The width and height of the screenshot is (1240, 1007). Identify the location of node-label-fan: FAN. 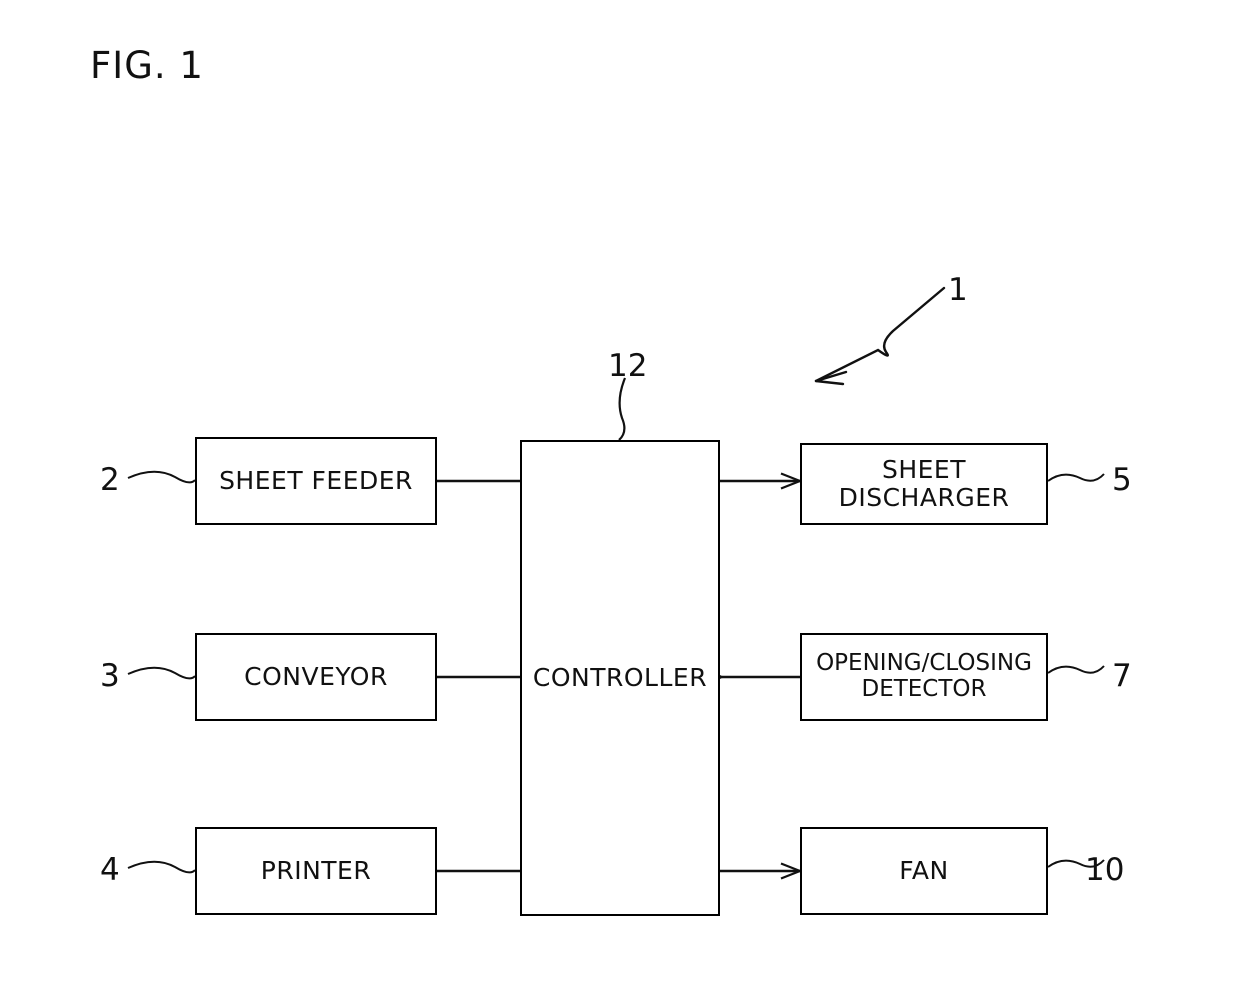
(924, 870).